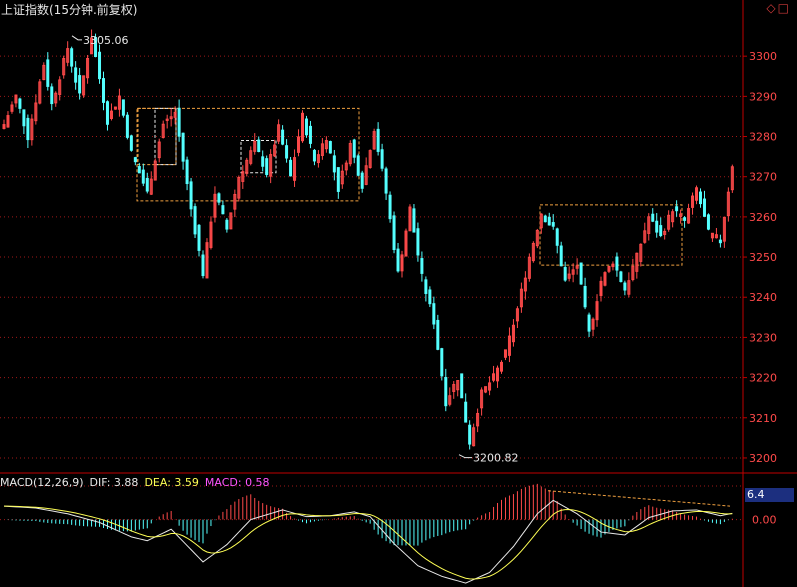  What do you see at coordinates (465, 456) in the screenshot?
I see `low-pointer` at bounding box center [465, 456].